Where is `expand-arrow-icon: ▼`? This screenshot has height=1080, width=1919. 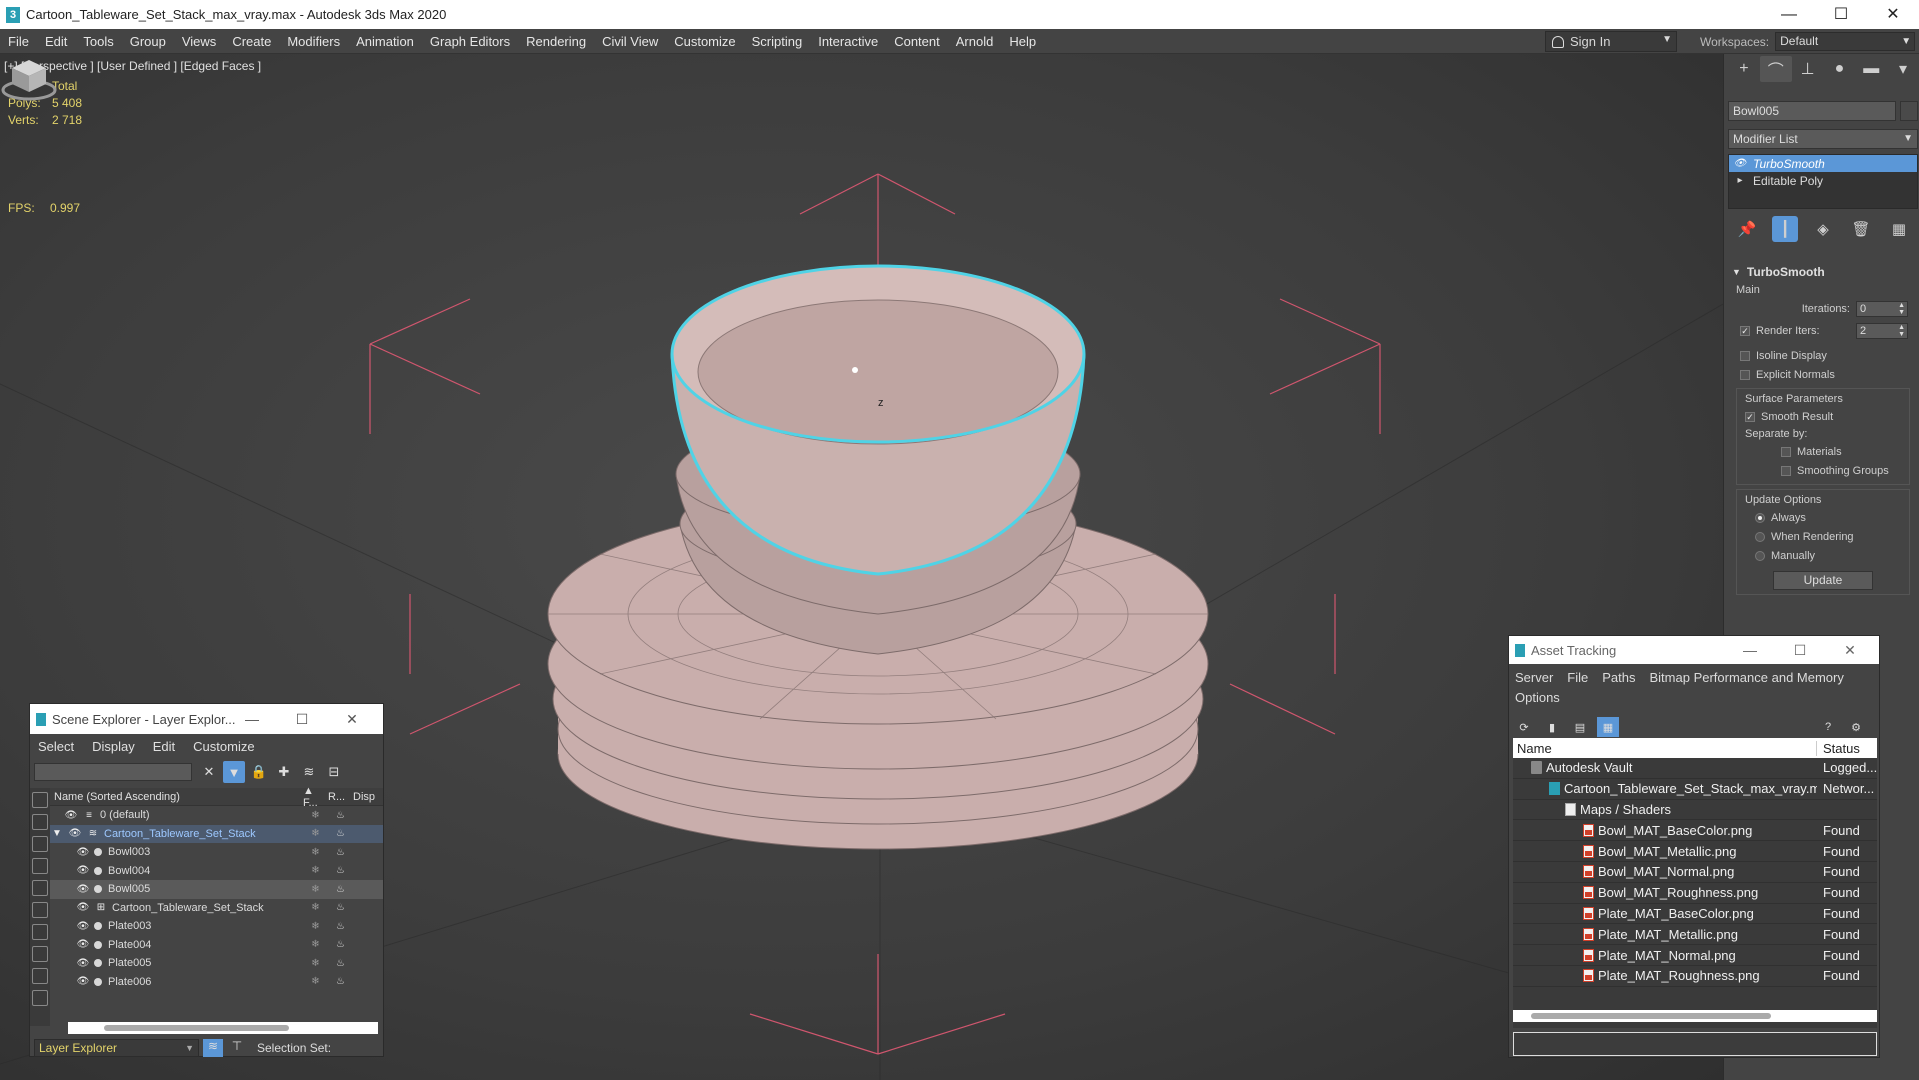 expand-arrow-icon: ▼ is located at coordinates (57, 833).